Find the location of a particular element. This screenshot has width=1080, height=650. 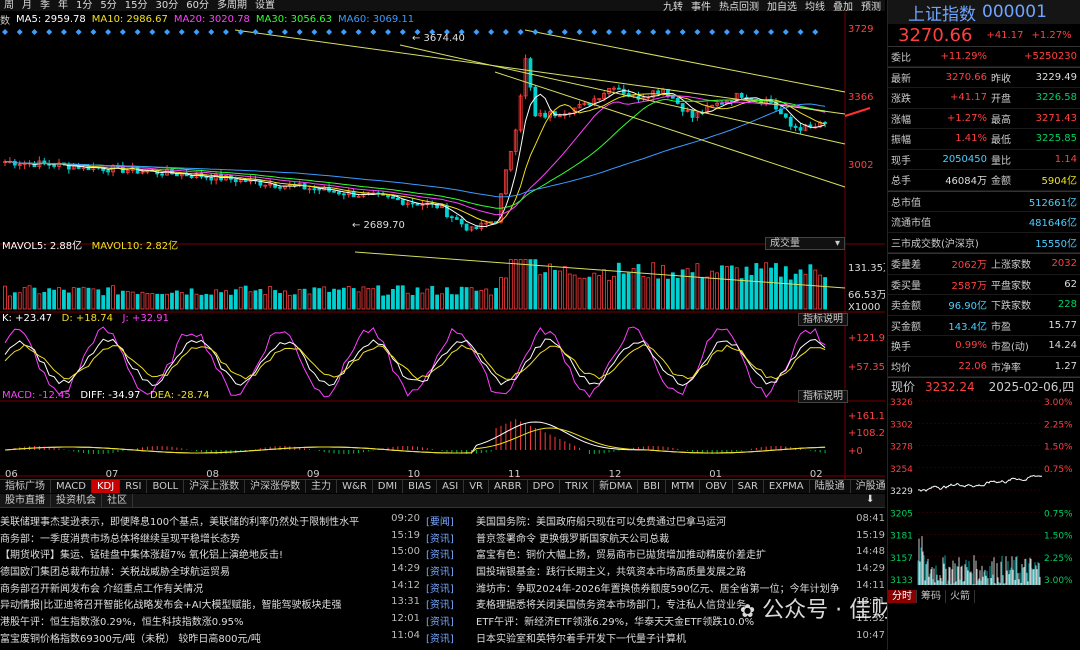

mavol10-label: MAVOL10: 2.82亿 is located at coordinates (135, 246).